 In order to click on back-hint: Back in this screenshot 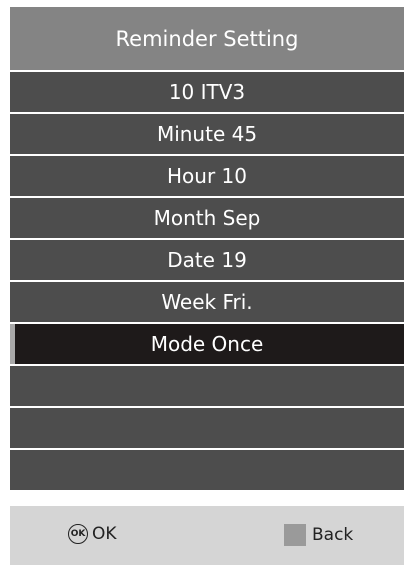, I will do `click(318, 535)`.